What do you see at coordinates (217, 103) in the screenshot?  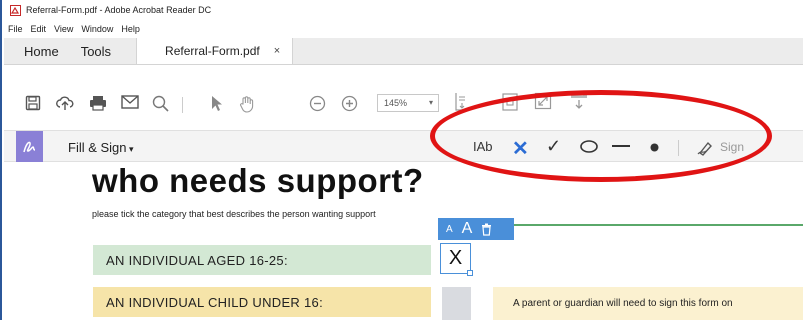 I see `select-cursor-icon` at bounding box center [217, 103].